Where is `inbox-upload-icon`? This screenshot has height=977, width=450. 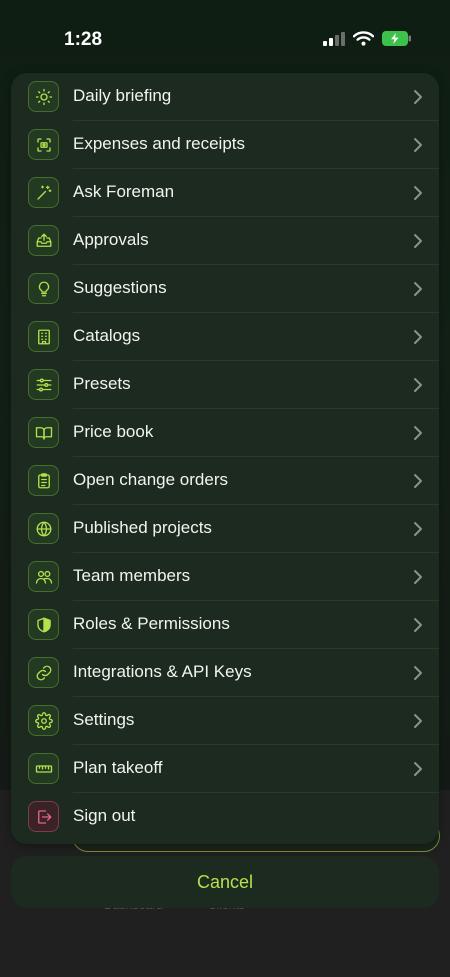
inbox-upload-icon is located at coordinates (43, 240).